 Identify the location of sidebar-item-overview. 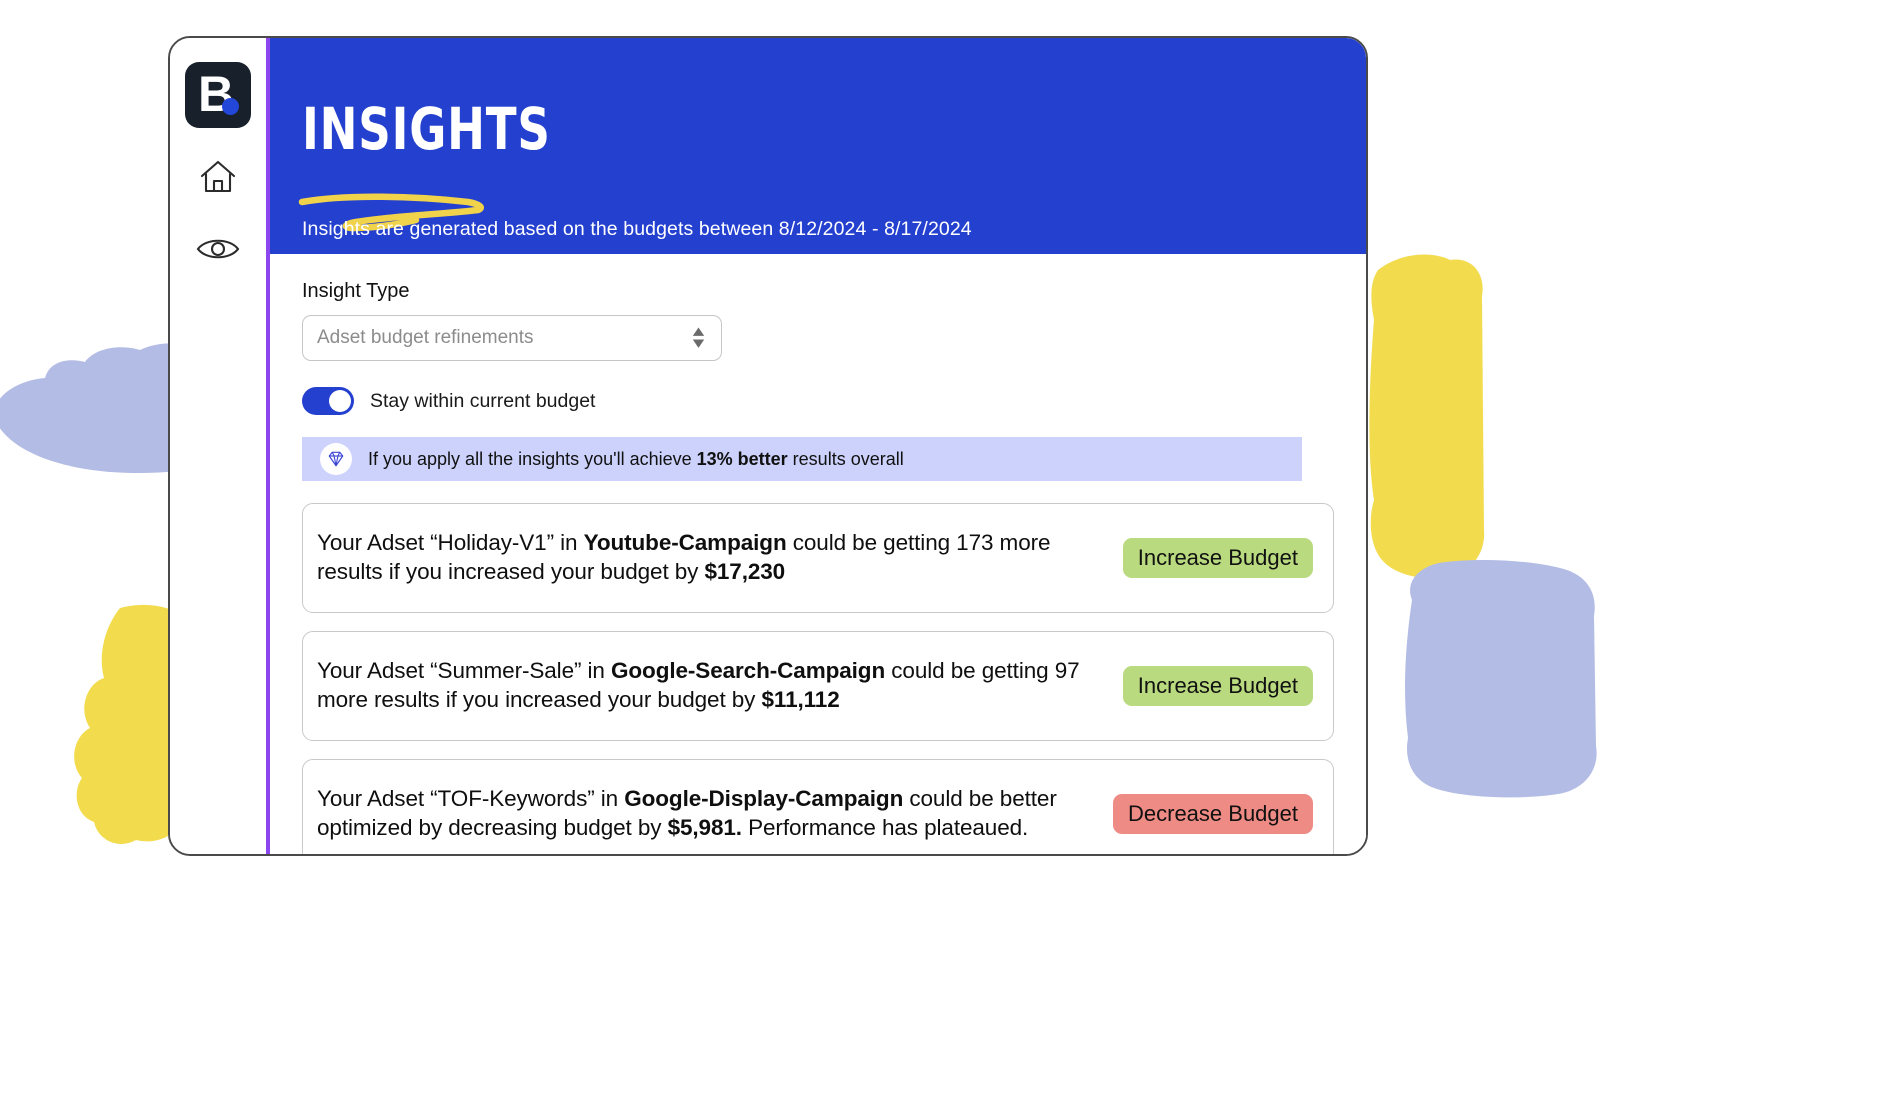
(218, 249).